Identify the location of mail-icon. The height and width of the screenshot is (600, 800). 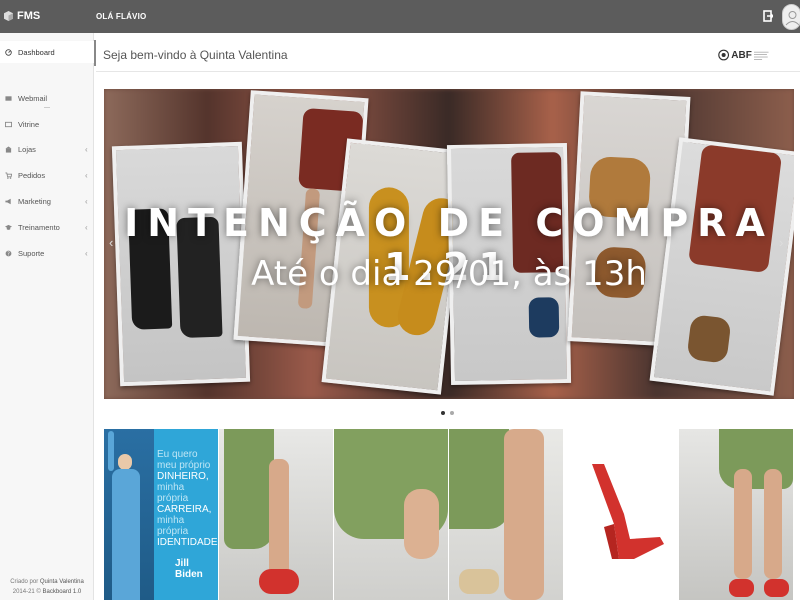
(8, 98).